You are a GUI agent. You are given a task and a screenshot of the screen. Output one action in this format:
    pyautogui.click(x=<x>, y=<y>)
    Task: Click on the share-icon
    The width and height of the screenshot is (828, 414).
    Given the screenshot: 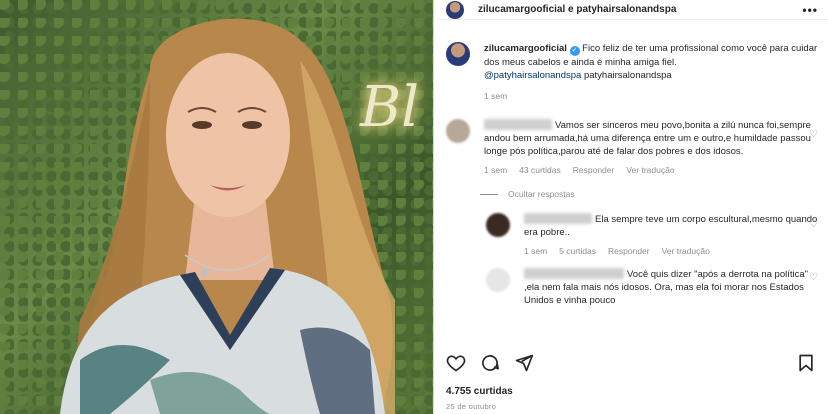 What is the action you would take?
    pyautogui.click(x=524, y=363)
    